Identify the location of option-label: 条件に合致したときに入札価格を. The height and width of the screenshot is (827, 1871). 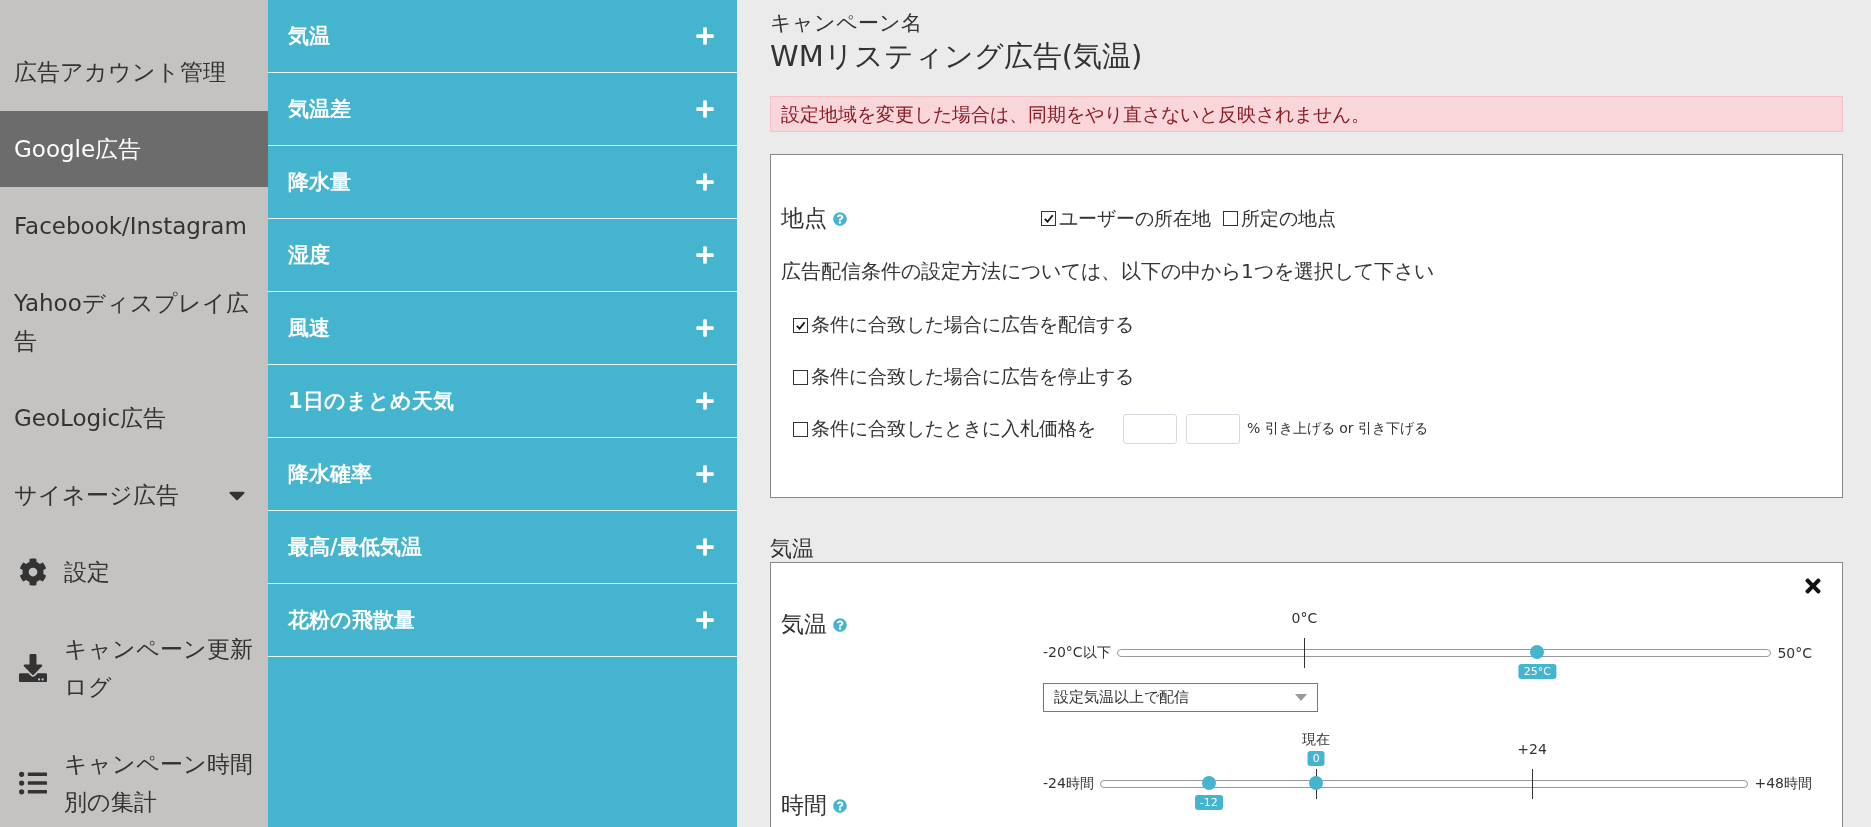
(953, 428).